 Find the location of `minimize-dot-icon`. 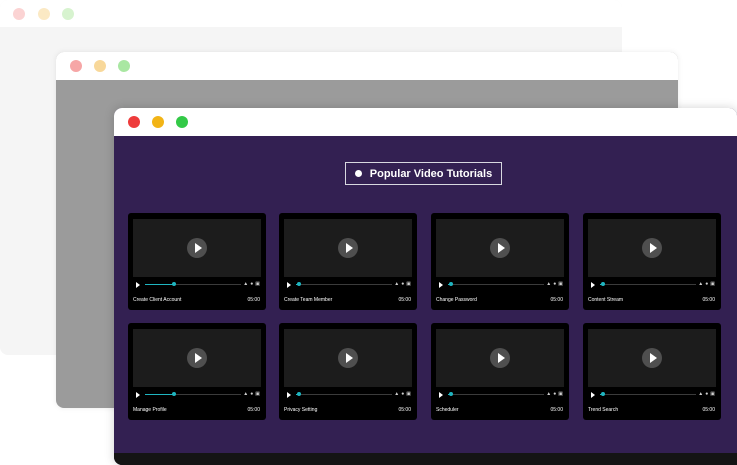

minimize-dot-icon is located at coordinates (100, 66).